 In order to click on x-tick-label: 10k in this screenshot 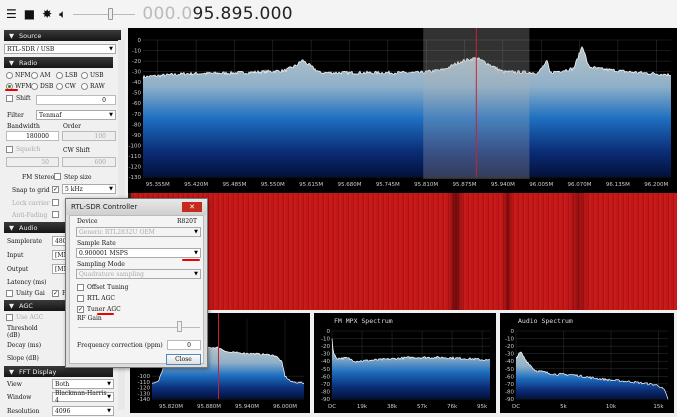, I will do `click(611, 407)`.